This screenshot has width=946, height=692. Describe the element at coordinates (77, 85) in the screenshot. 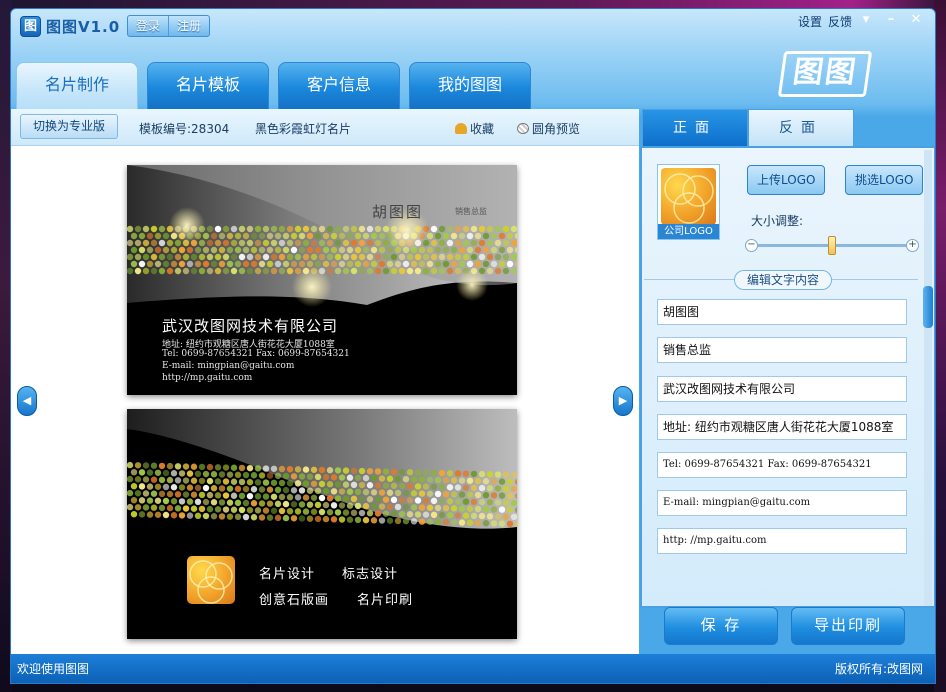

I see `tab-card-design: 名片制作` at that location.